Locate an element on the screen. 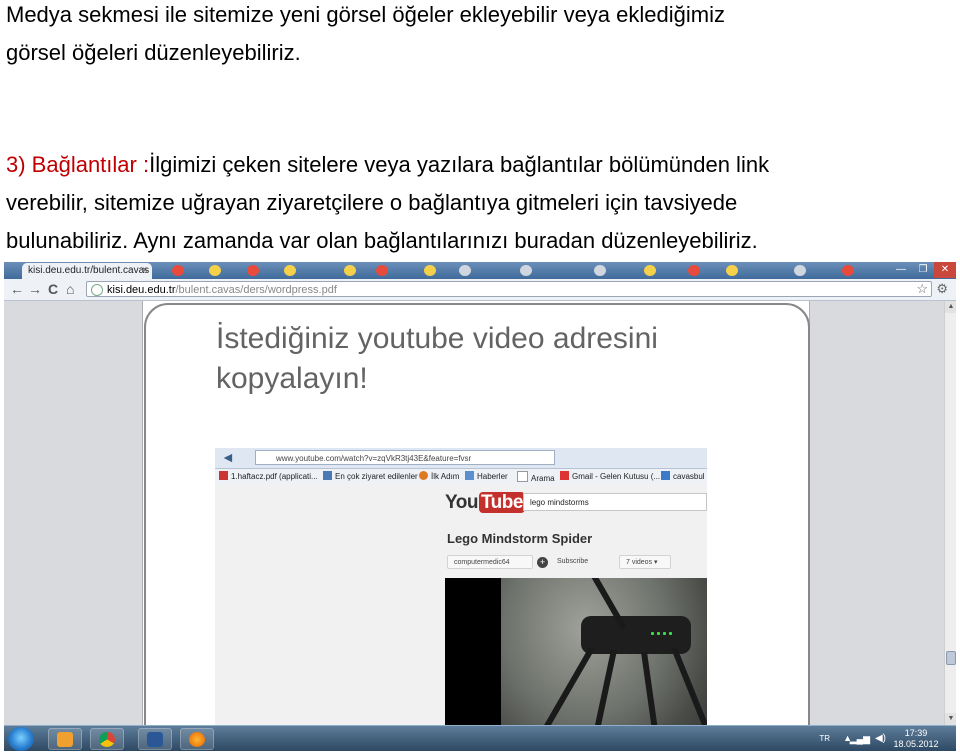 The width and height of the screenshot is (960, 753). taskbar-firefox is located at coordinates (197, 739).